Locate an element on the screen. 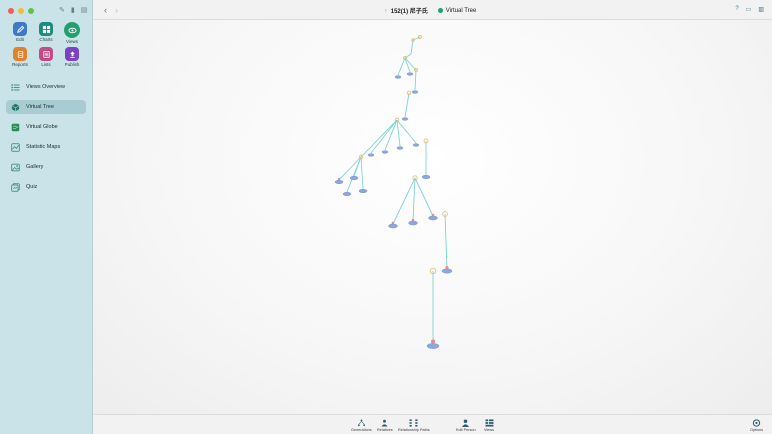 This screenshot has width=772, height=434. sidebar-item-label: Virtual Globe is located at coordinates (42, 127).